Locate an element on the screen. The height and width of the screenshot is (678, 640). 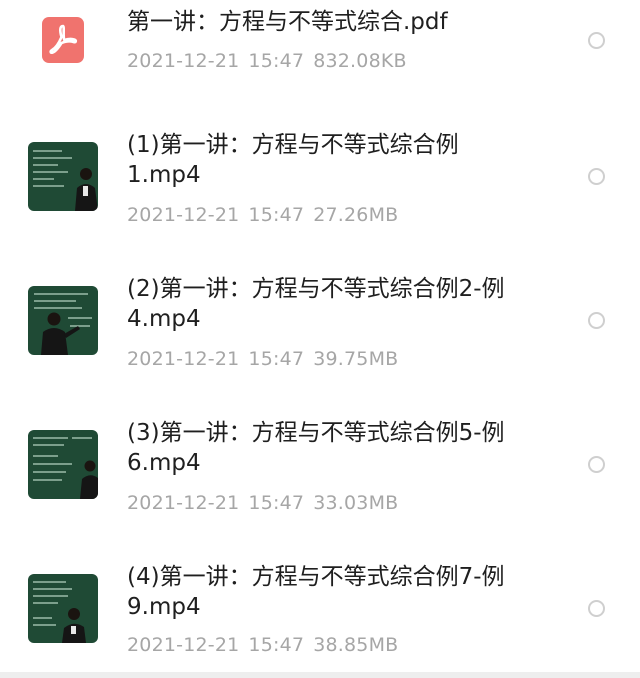
file-row-pdf: 第一讲：方程与不等式综合.pdf 2021-12-21 15:47 832.08KB is located at coordinates (320, 50).